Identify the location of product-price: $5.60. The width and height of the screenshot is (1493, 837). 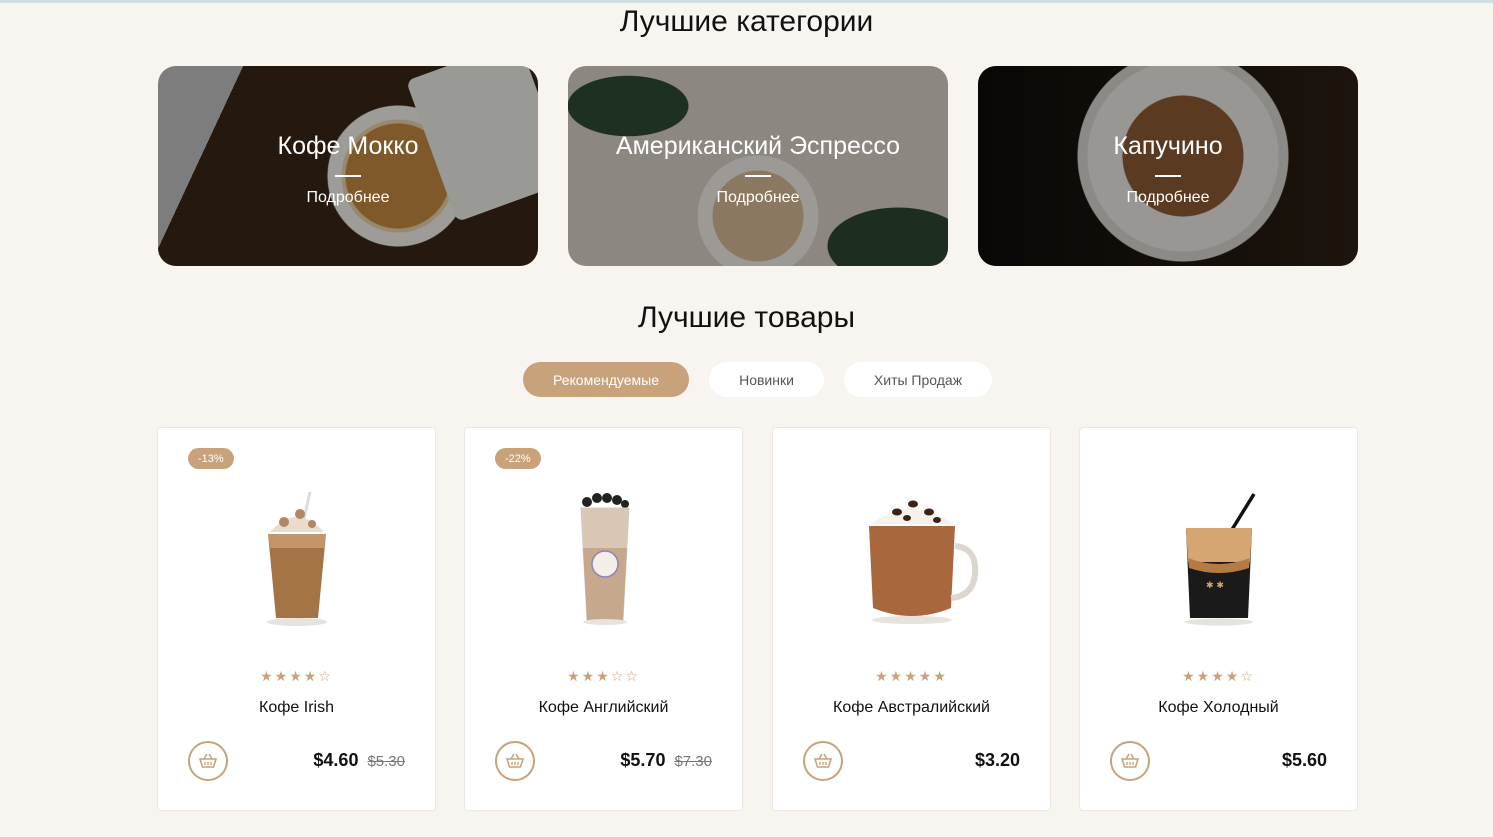
(1304, 760).